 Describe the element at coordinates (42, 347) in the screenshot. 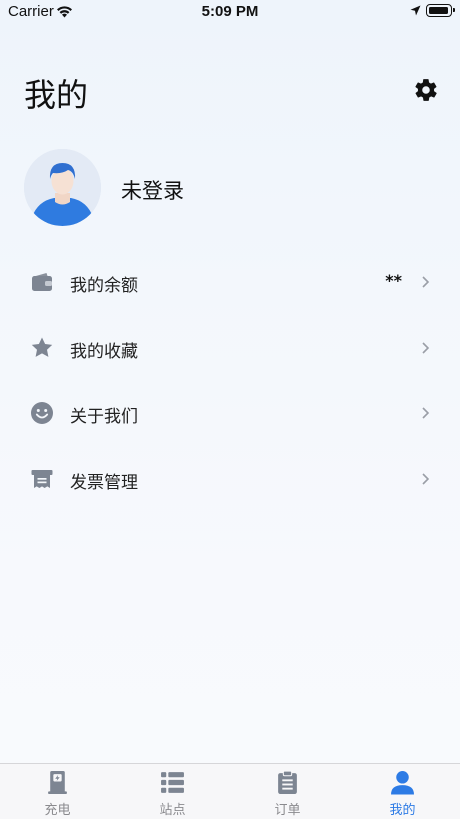

I see `star-icon` at that location.